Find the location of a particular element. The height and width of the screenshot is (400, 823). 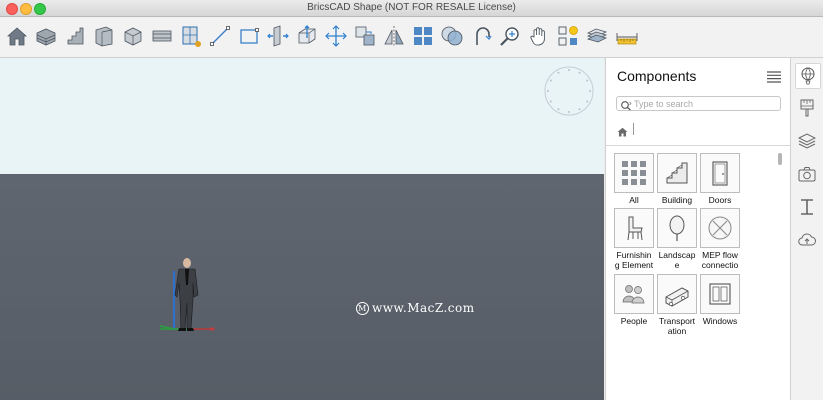

category-tile-all: All is located at coordinates (634, 179).